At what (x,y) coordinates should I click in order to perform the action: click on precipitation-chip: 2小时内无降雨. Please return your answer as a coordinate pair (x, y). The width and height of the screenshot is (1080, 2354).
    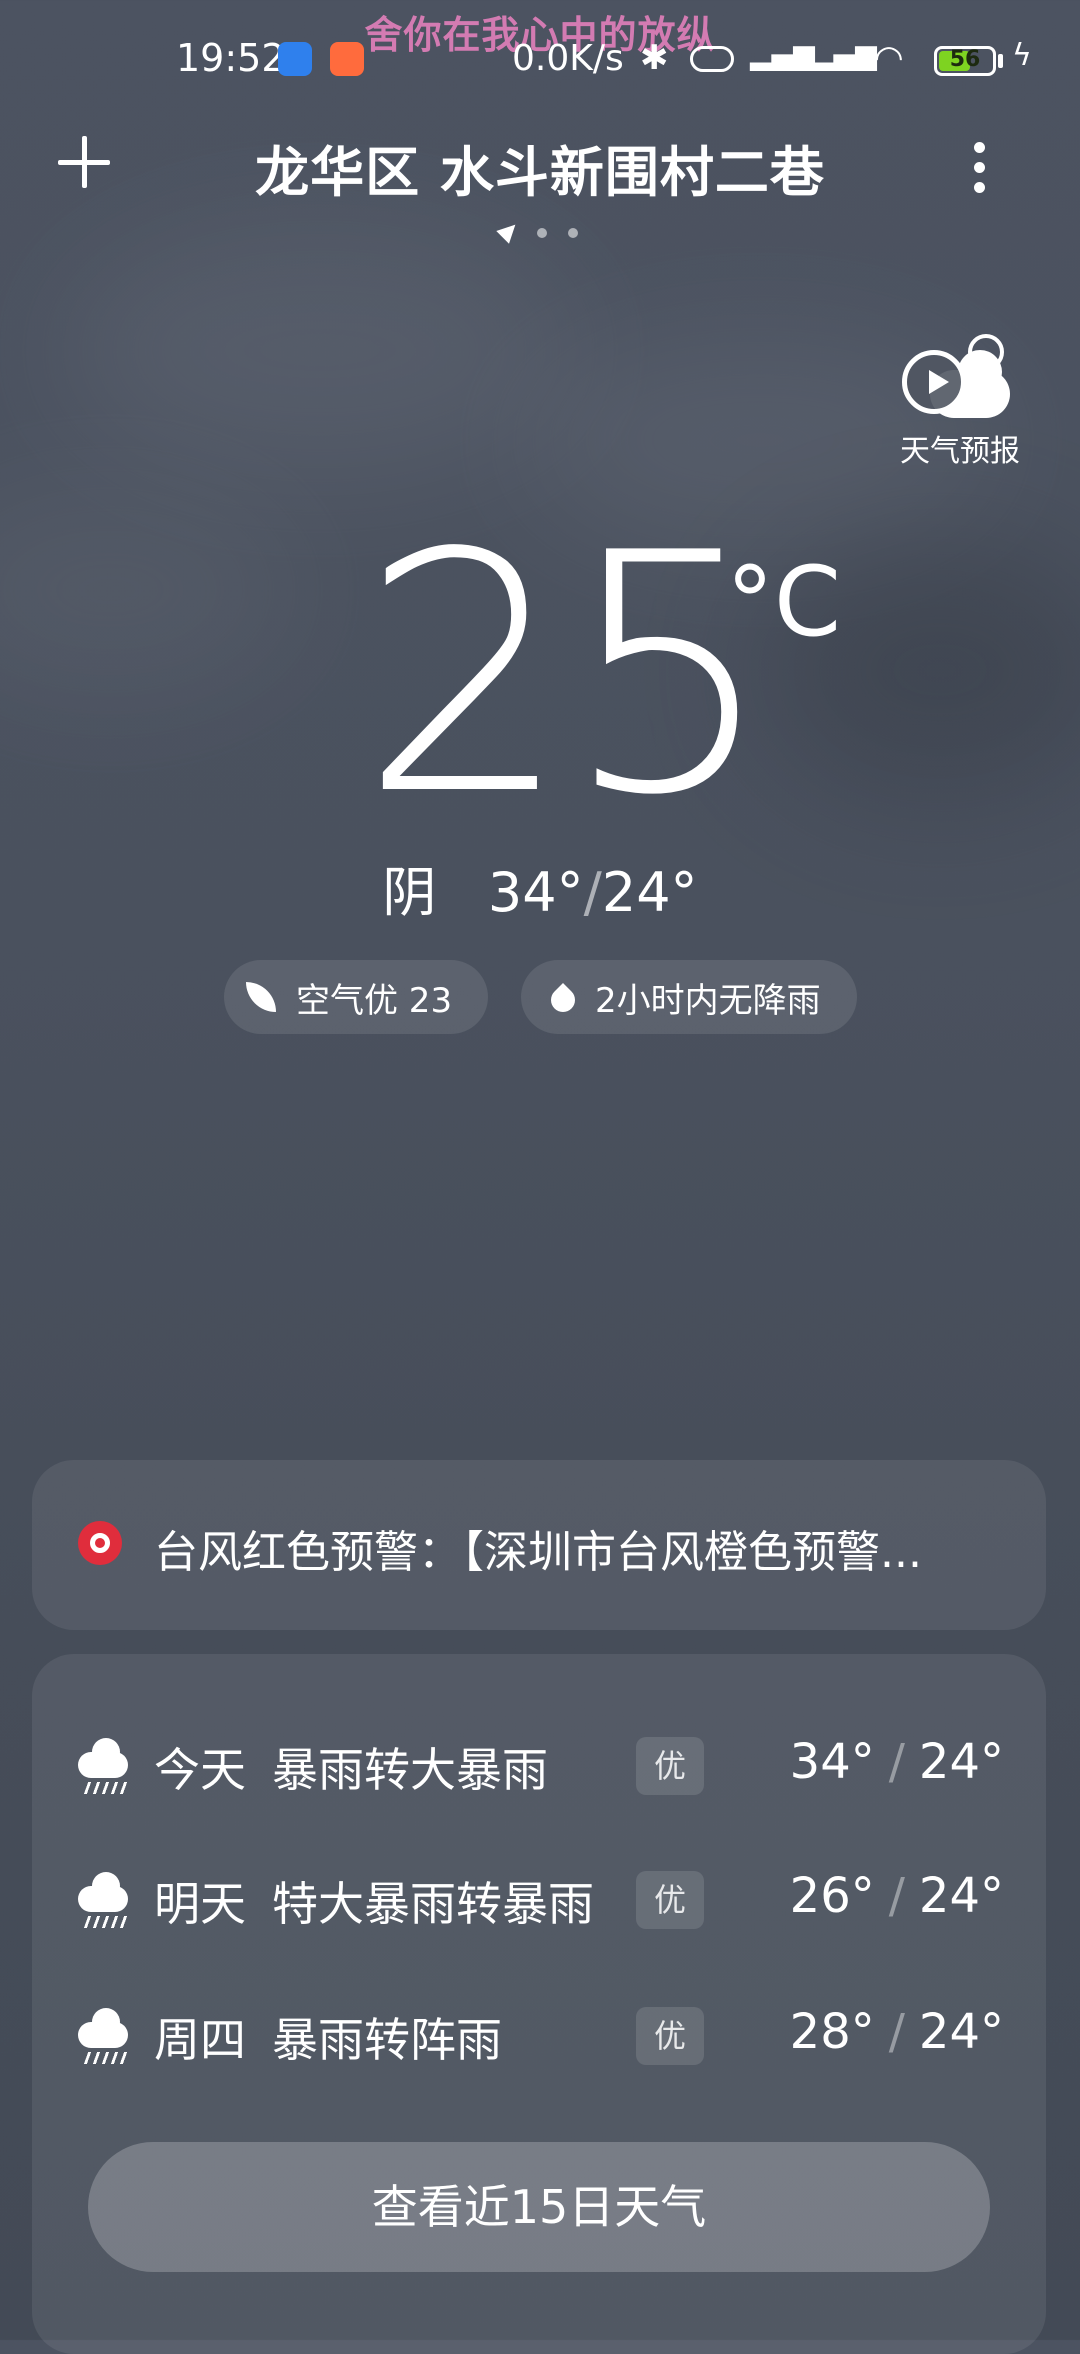
    Looking at the image, I should click on (689, 997).